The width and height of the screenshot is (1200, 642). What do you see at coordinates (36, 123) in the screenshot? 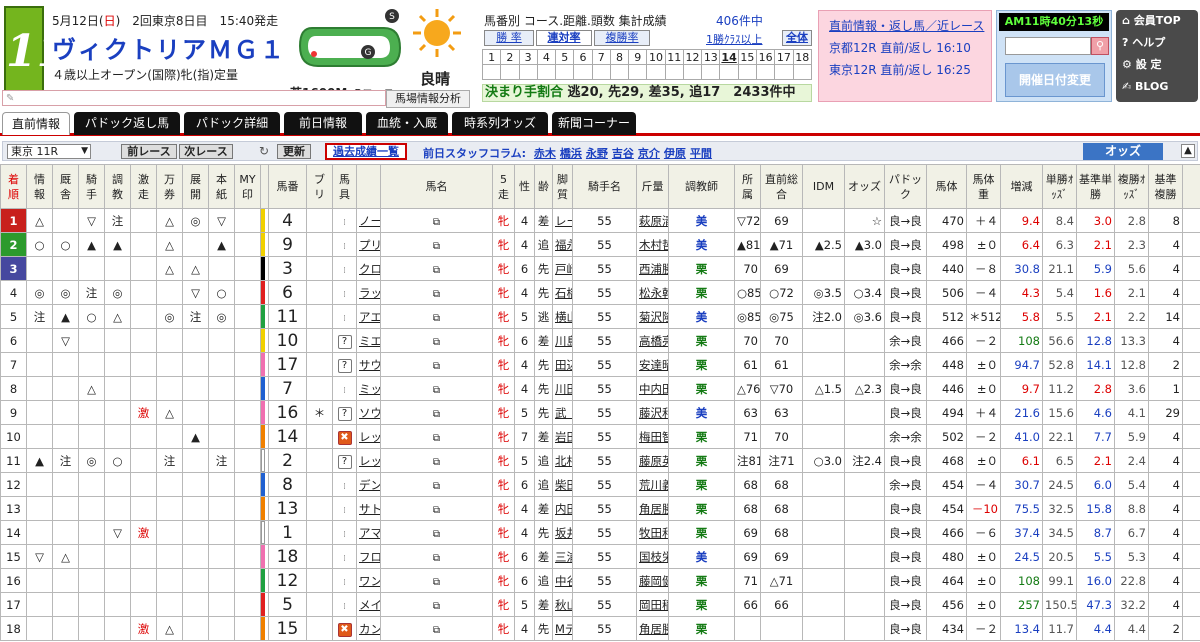
I see `tab-pre-race: 直前情報` at bounding box center [36, 123].